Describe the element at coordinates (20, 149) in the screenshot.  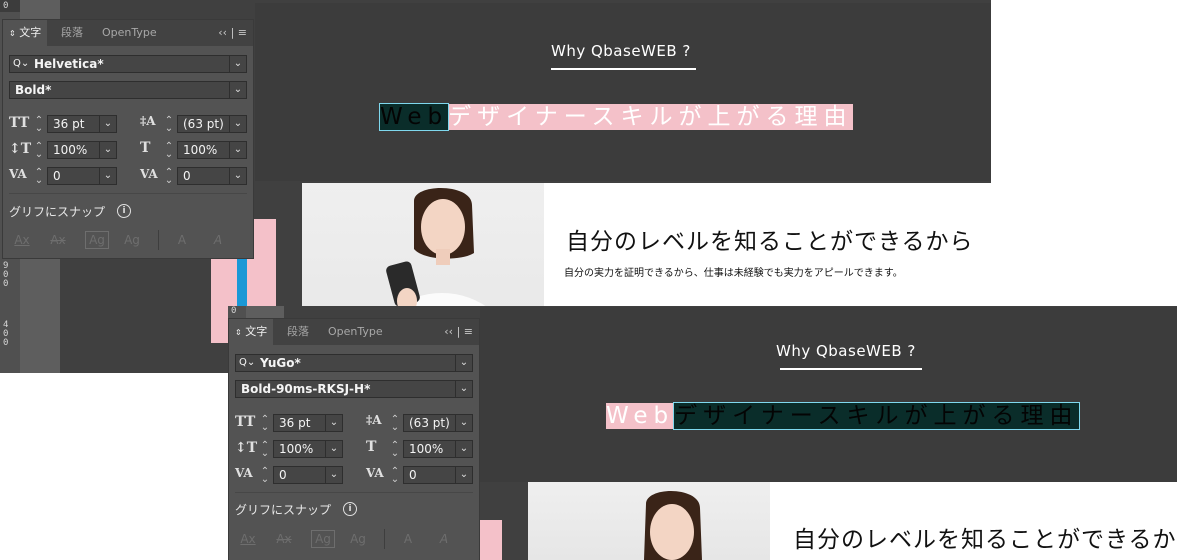
I see `vertical-scale-icon: ↕T` at that location.